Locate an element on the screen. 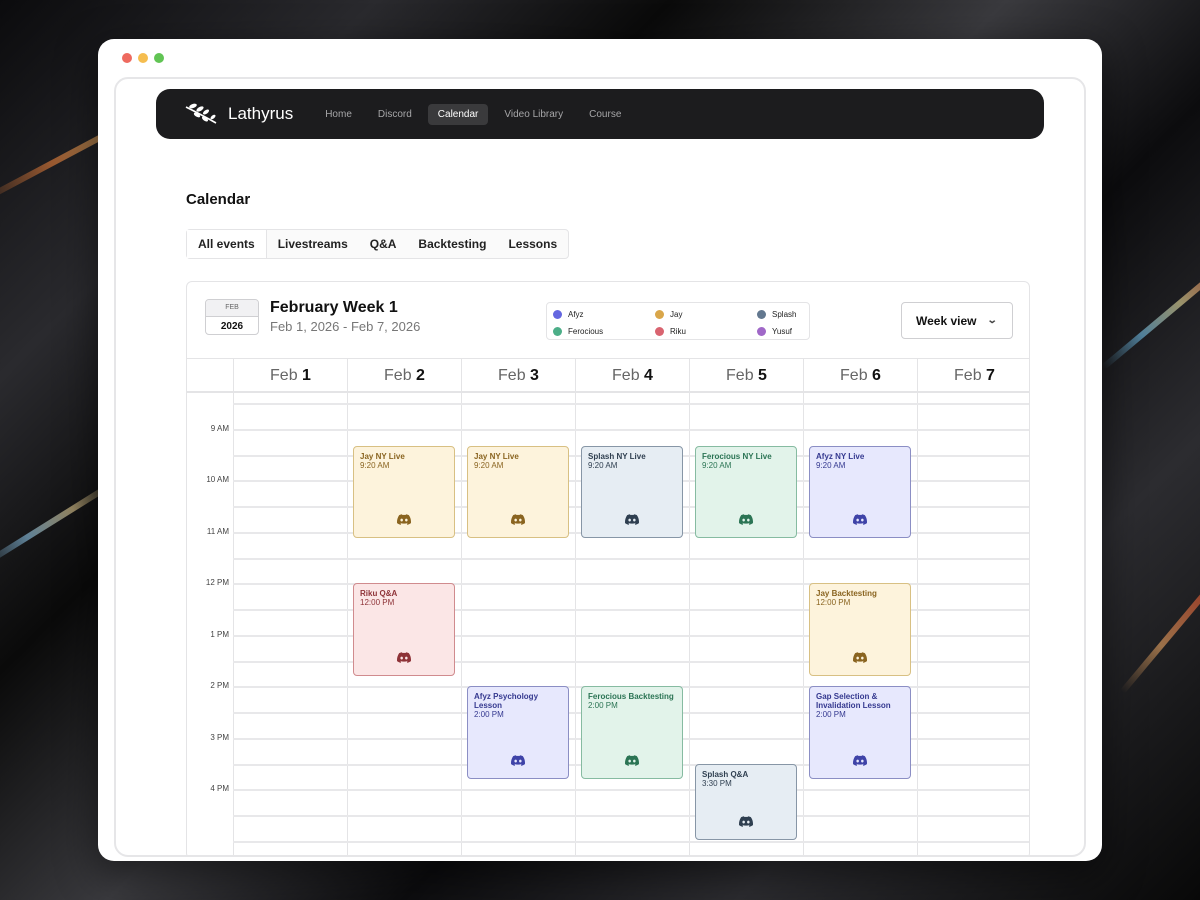 The image size is (1200, 900). tab-livestreams: Livestreams is located at coordinates (313, 244).